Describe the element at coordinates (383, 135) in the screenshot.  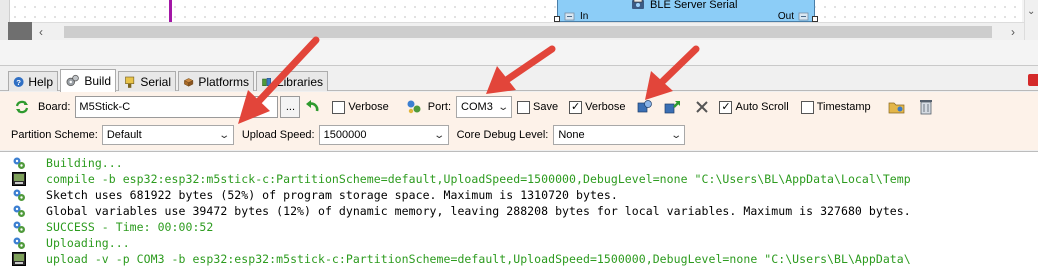
I see `upload-speed-select: 1500000 ⌄` at that location.